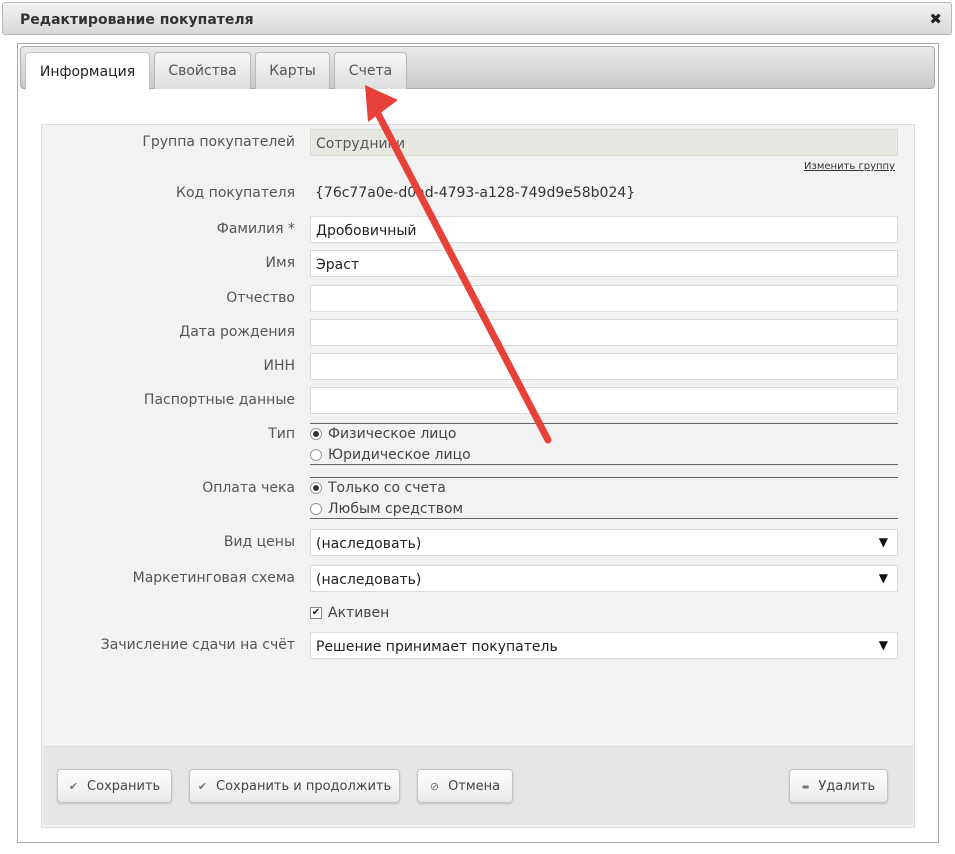  I want to click on radio-any-method: Любым средством, so click(386, 509).